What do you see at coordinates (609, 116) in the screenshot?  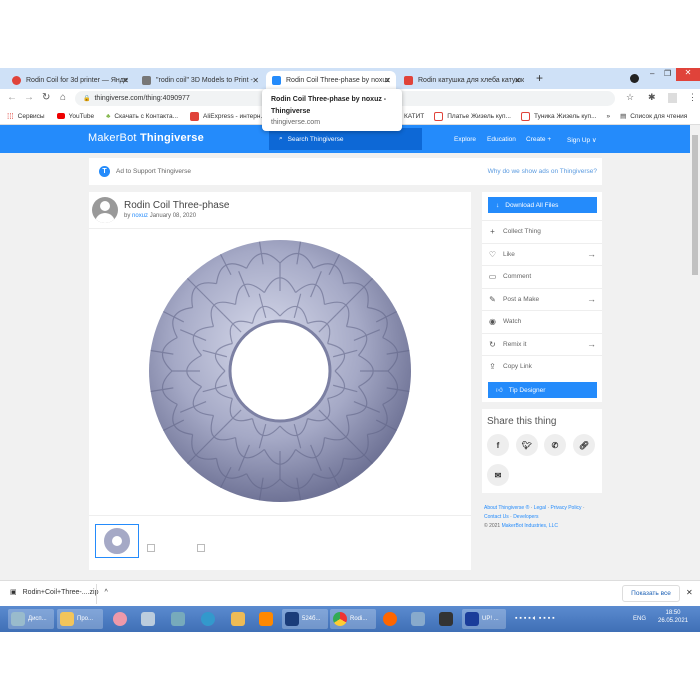 I see `bookmarks-overflow: »` at bounding box center [609, 116].